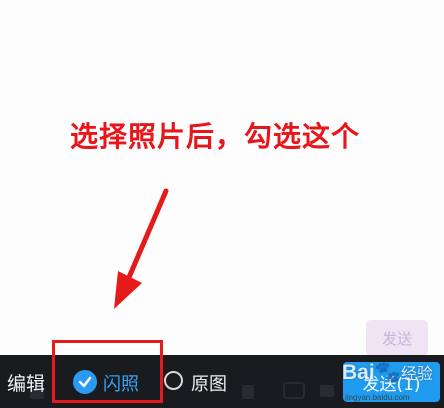 The width and height of the screenshot is (444, 408). Describe the element at coordinates (397, 338) in the screenshot. I see `send-button-background: 发送` at that location.